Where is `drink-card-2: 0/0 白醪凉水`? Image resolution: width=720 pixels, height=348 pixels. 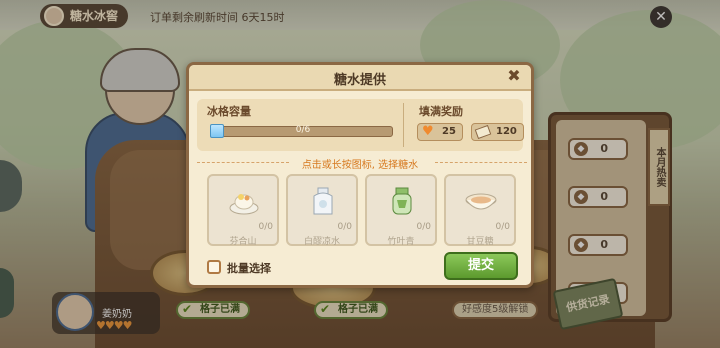
drink-card-2: 0/0 白醪凉水 is located at coordinates (322, 210).